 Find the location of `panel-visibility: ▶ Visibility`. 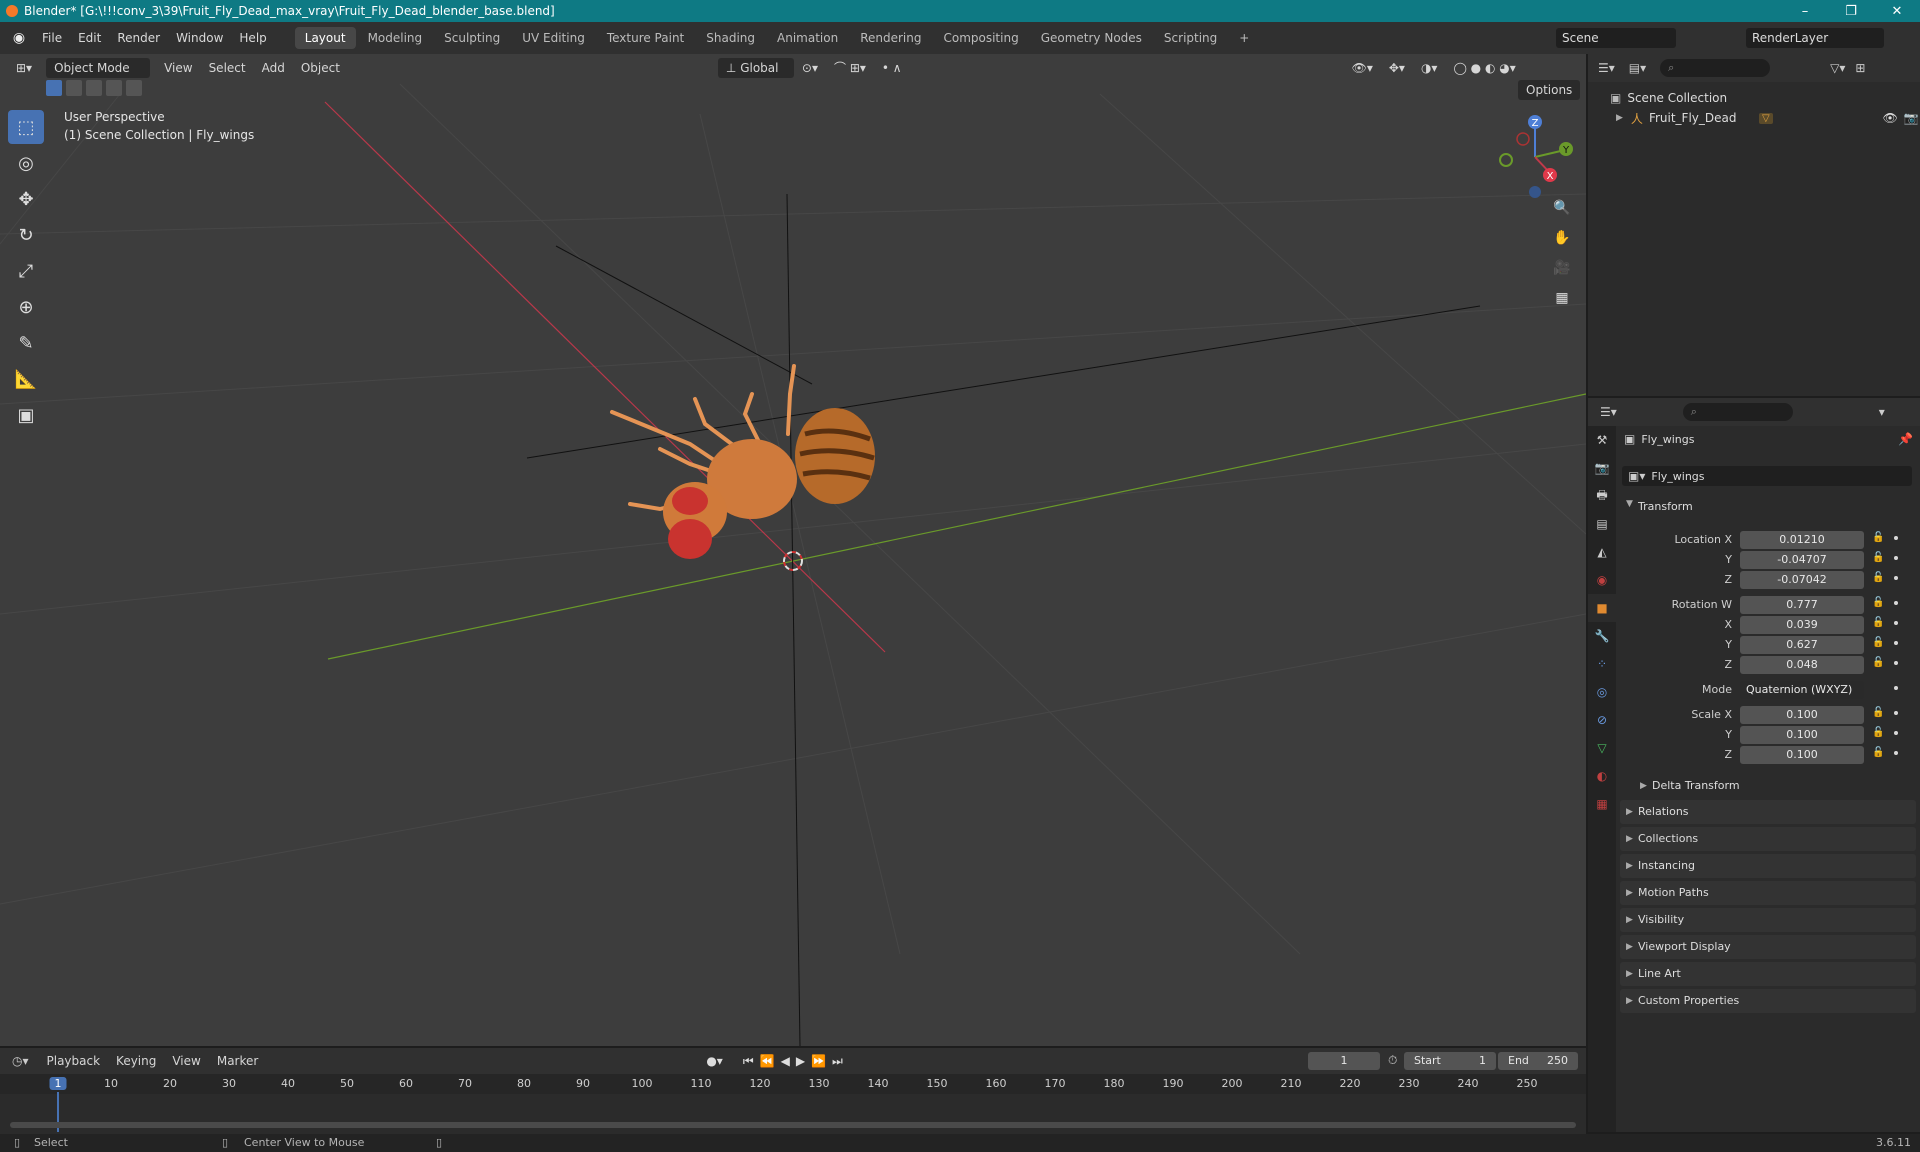

panel-visibility: ▶ Visibility is located at coordinates (1768, 920).